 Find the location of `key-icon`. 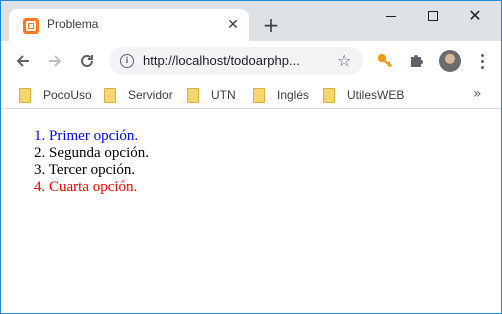

key-icon is located at coordinates (385, 61).